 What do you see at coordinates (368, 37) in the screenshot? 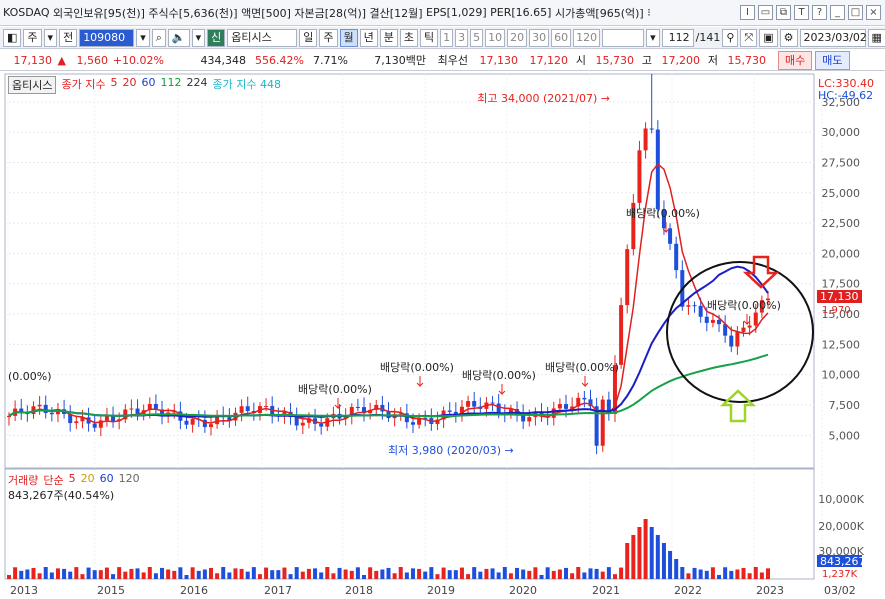
I see `period-year: 년` at bounding box center [368, 37].